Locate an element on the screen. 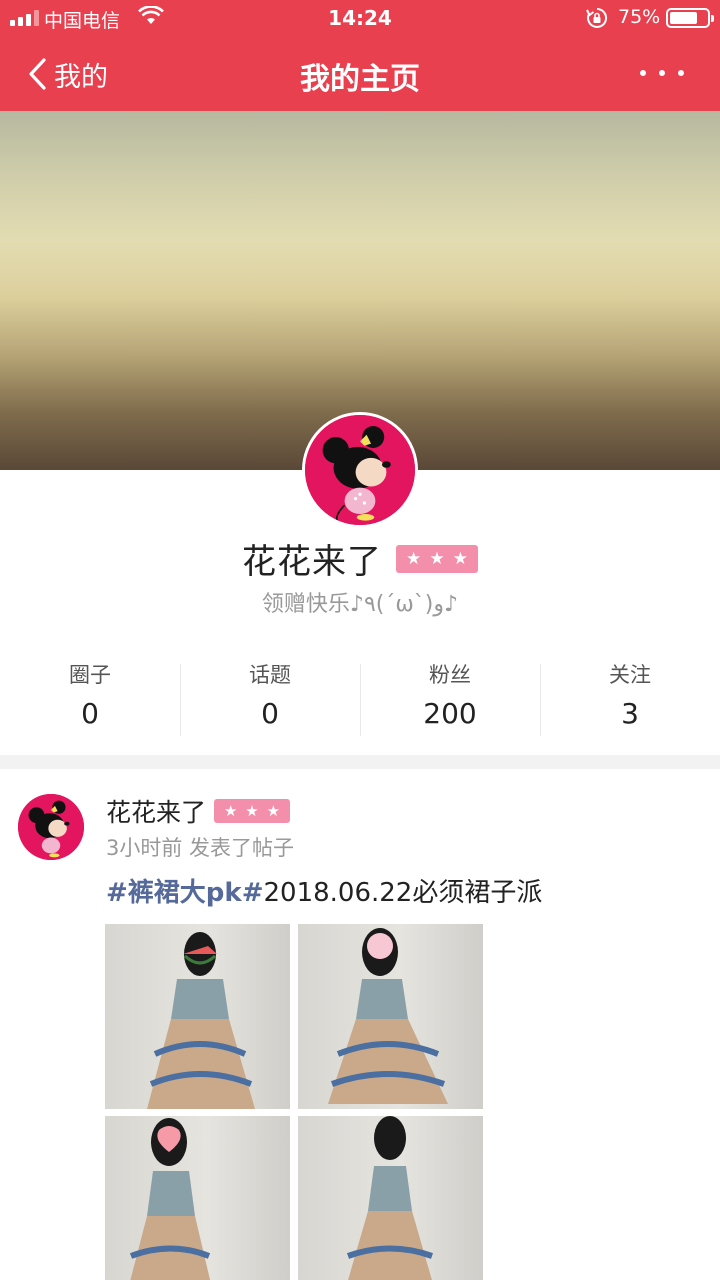 The height and width of the screenshot is (1280, 720). section-divider is located at coordinates (360, 762).